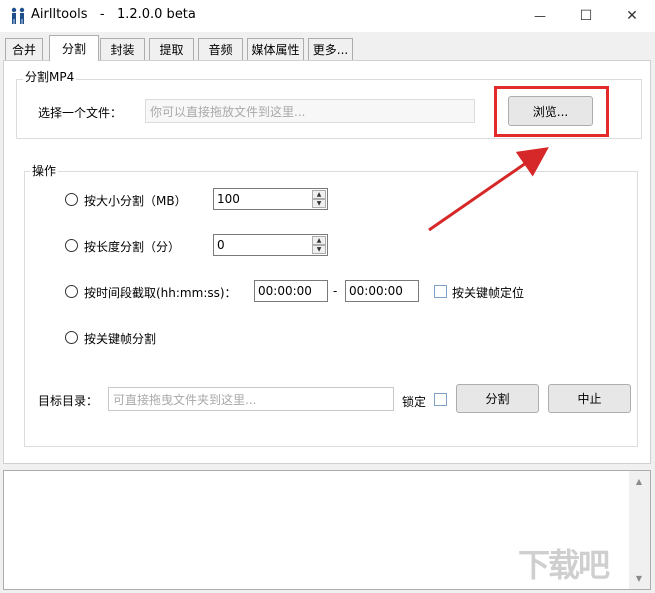 This screenshot has height=593, width=655. I want to click on by-keyframe-label: 按关键帧分割, so click(120, 339).